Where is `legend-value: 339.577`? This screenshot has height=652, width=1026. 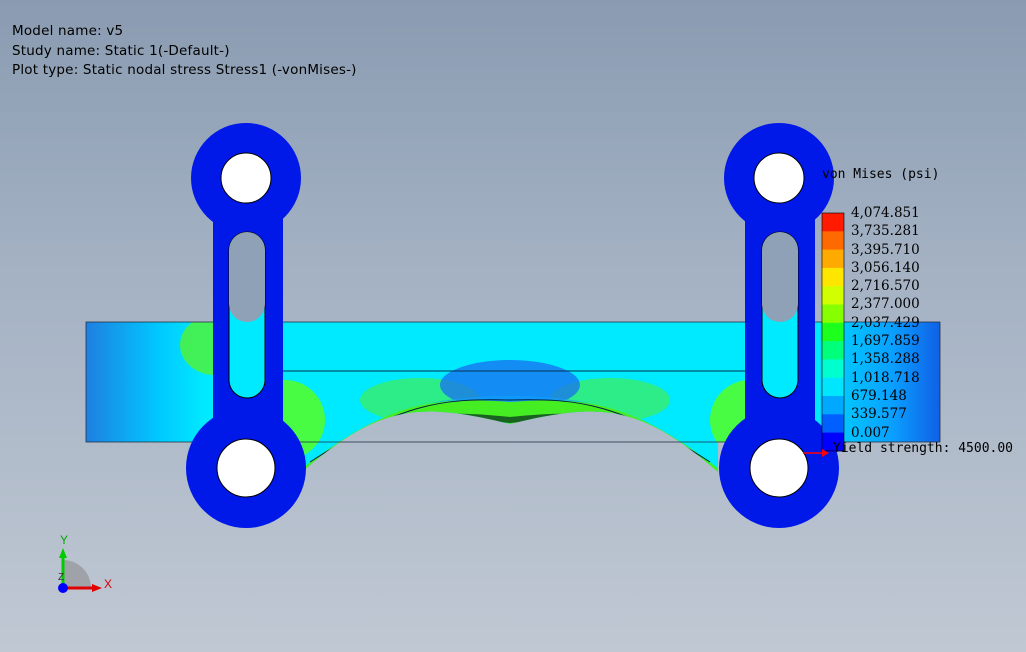
legend-value: 339.577 is located at coordinates (879, 414).